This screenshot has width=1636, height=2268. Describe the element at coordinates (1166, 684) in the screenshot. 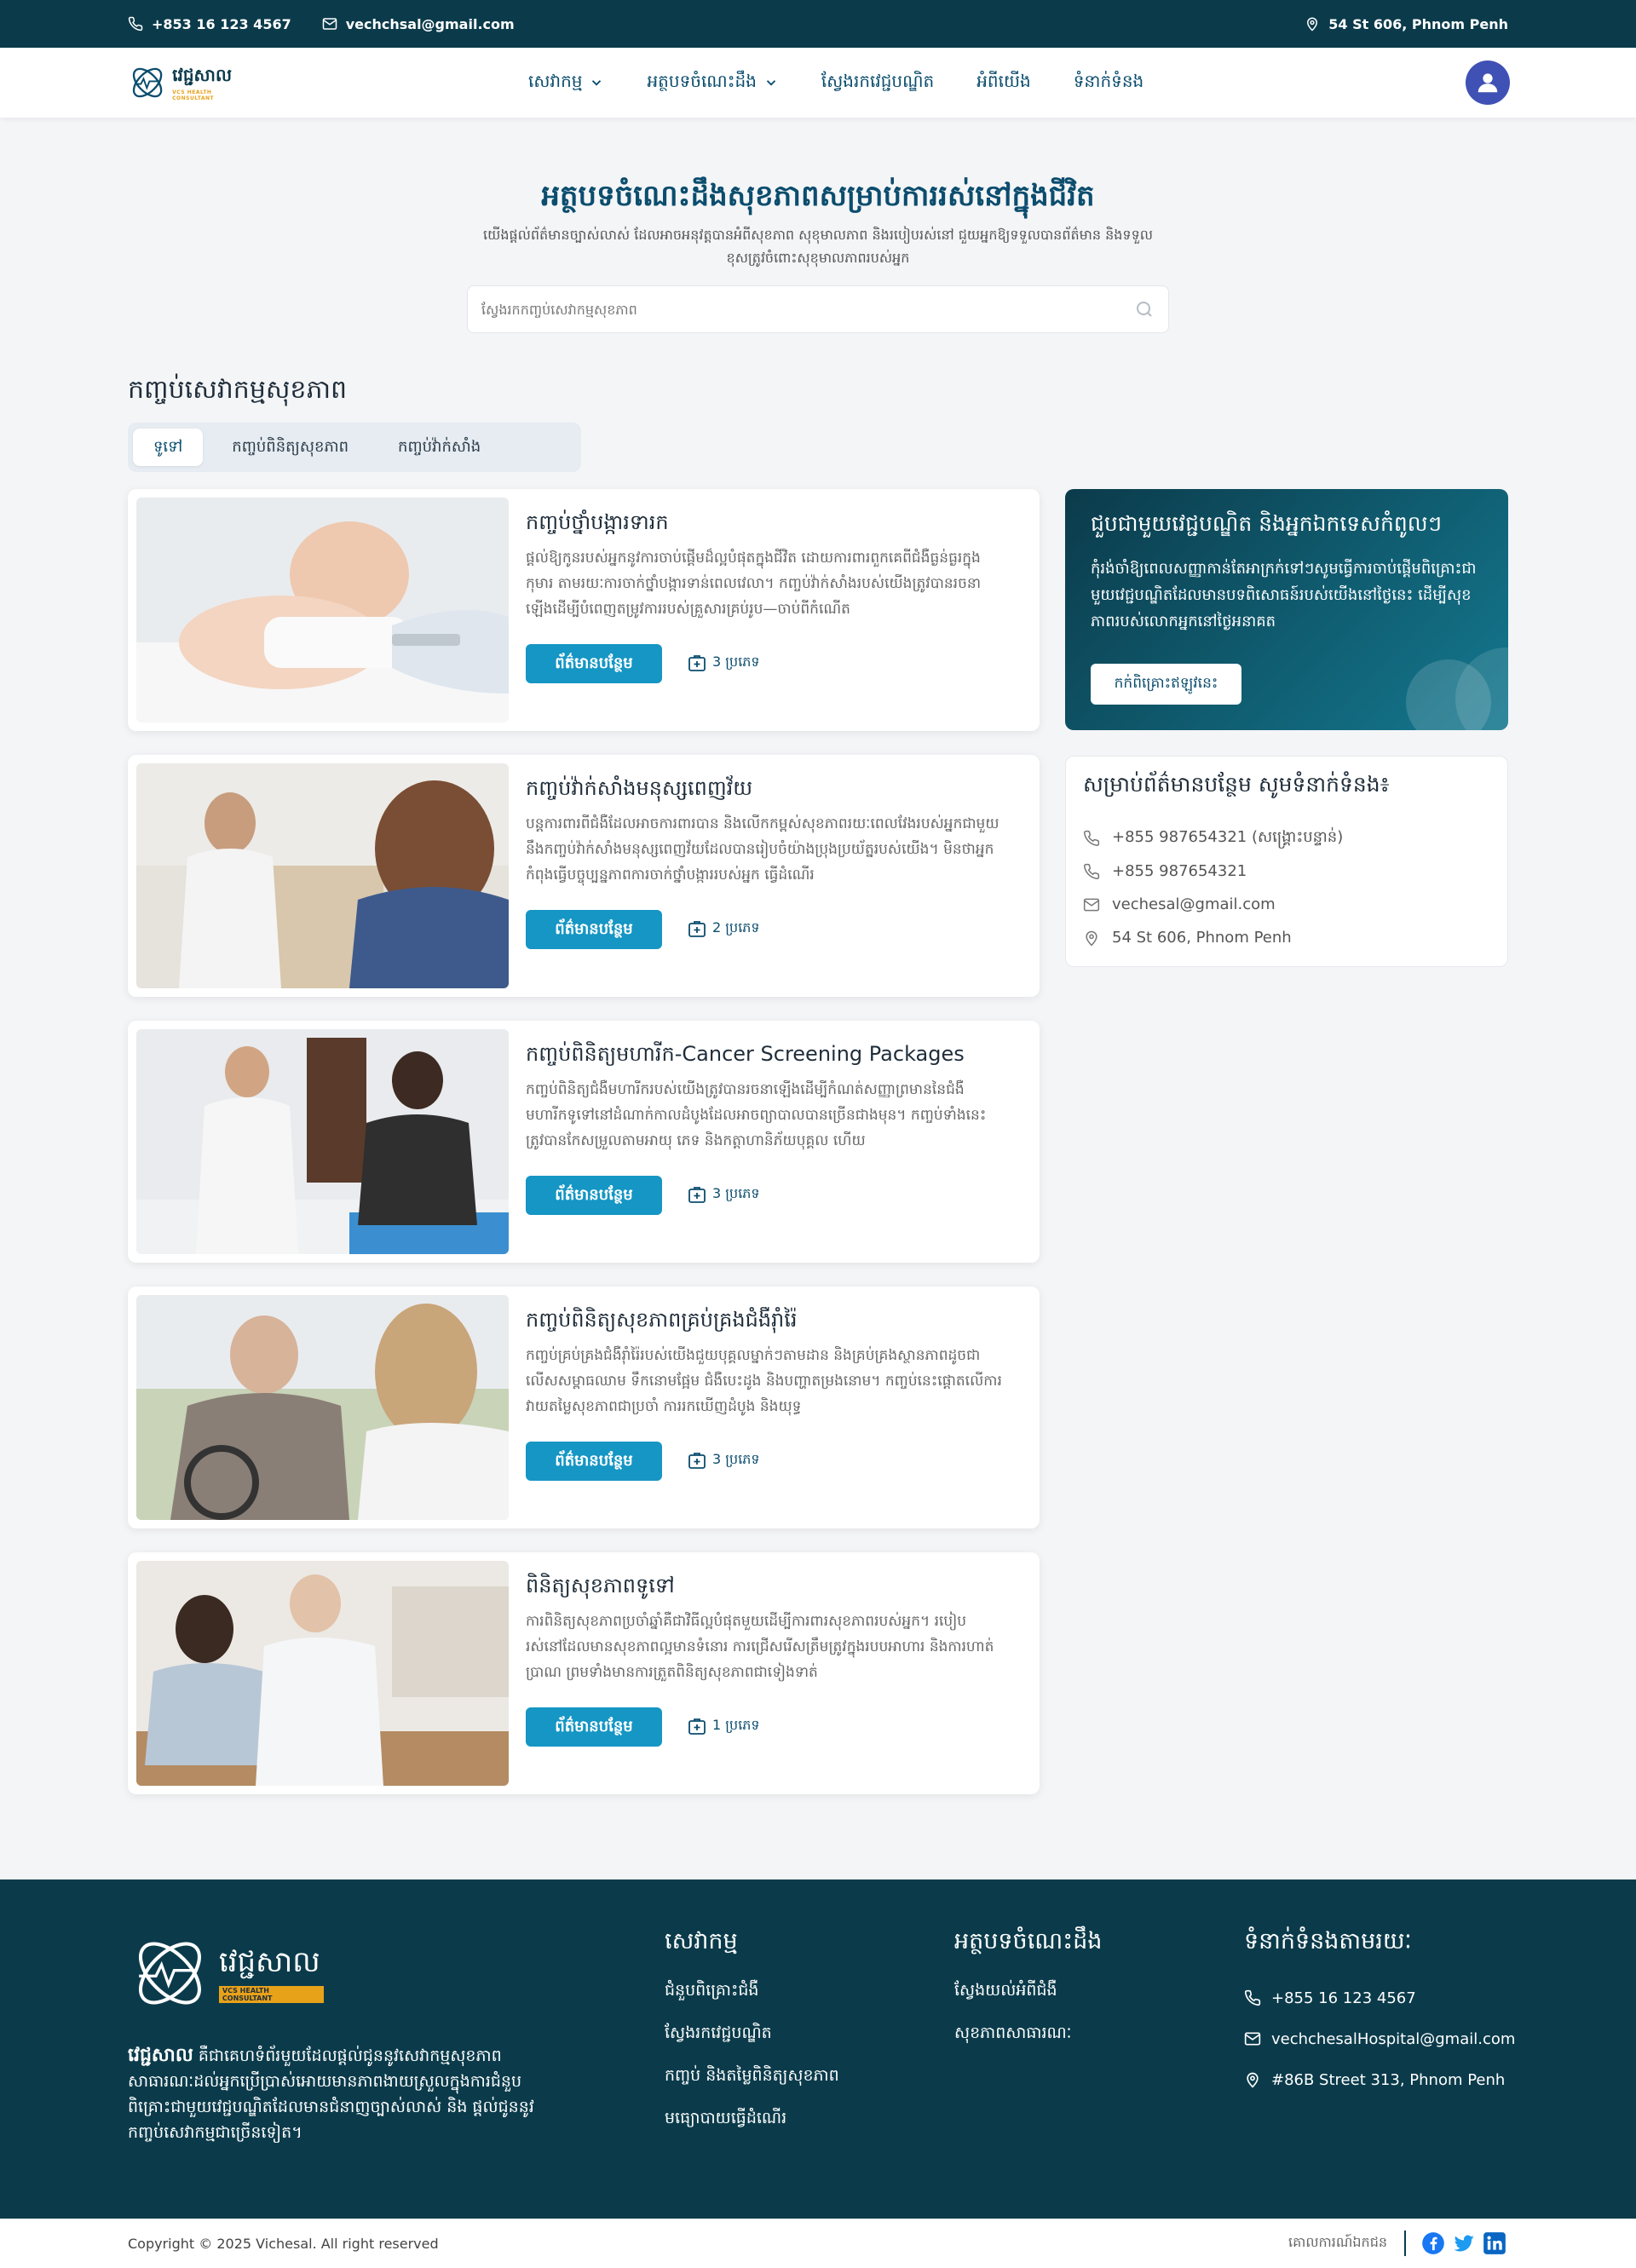

I see `book-consultation-button: កក់ពិគ្រោះឥឡូវនេះ` at that location.